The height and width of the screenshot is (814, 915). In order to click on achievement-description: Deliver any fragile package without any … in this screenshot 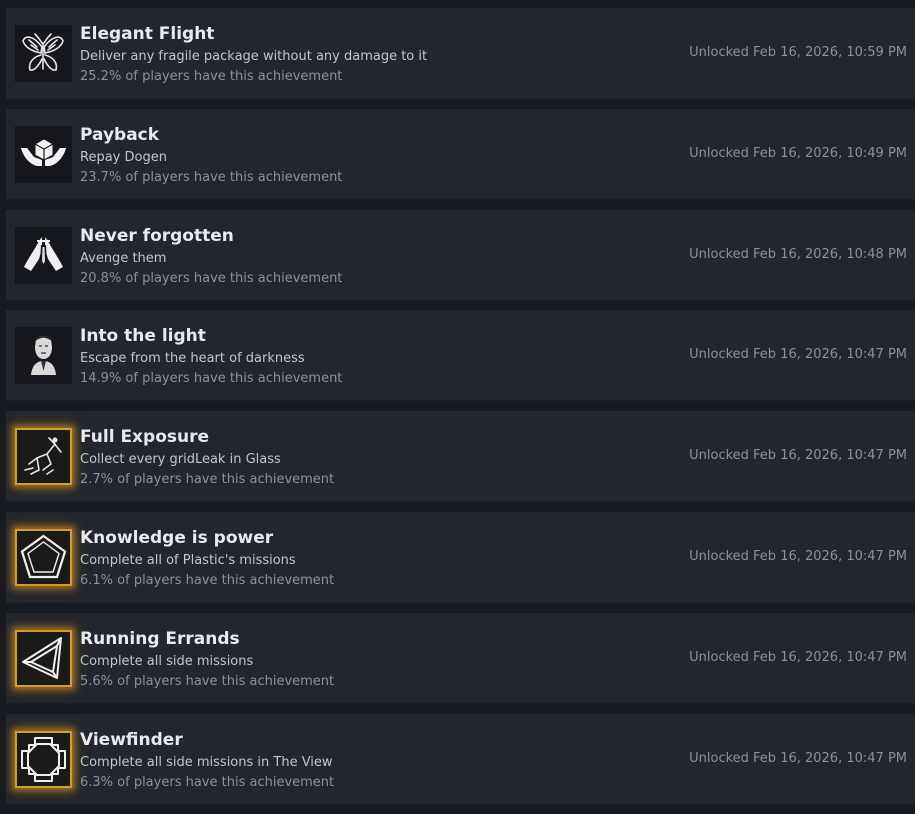, I will do `click(254, 56)`.